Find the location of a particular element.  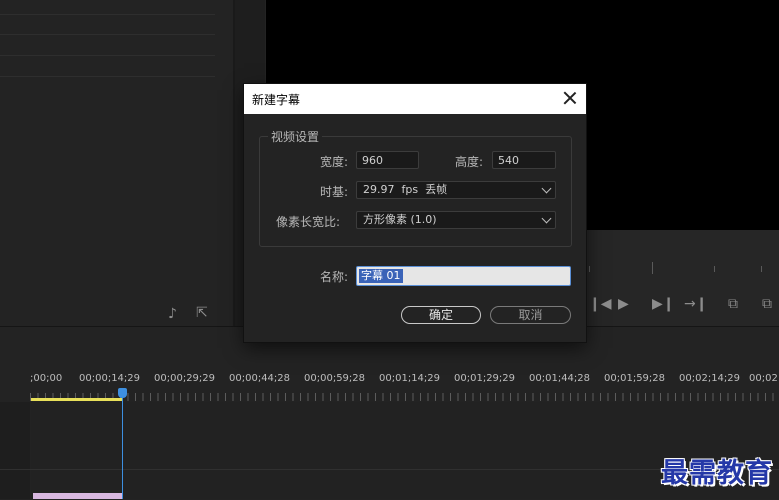

pixel-aspect-label: 像素长宽比: is located at coordinates (308, 222).